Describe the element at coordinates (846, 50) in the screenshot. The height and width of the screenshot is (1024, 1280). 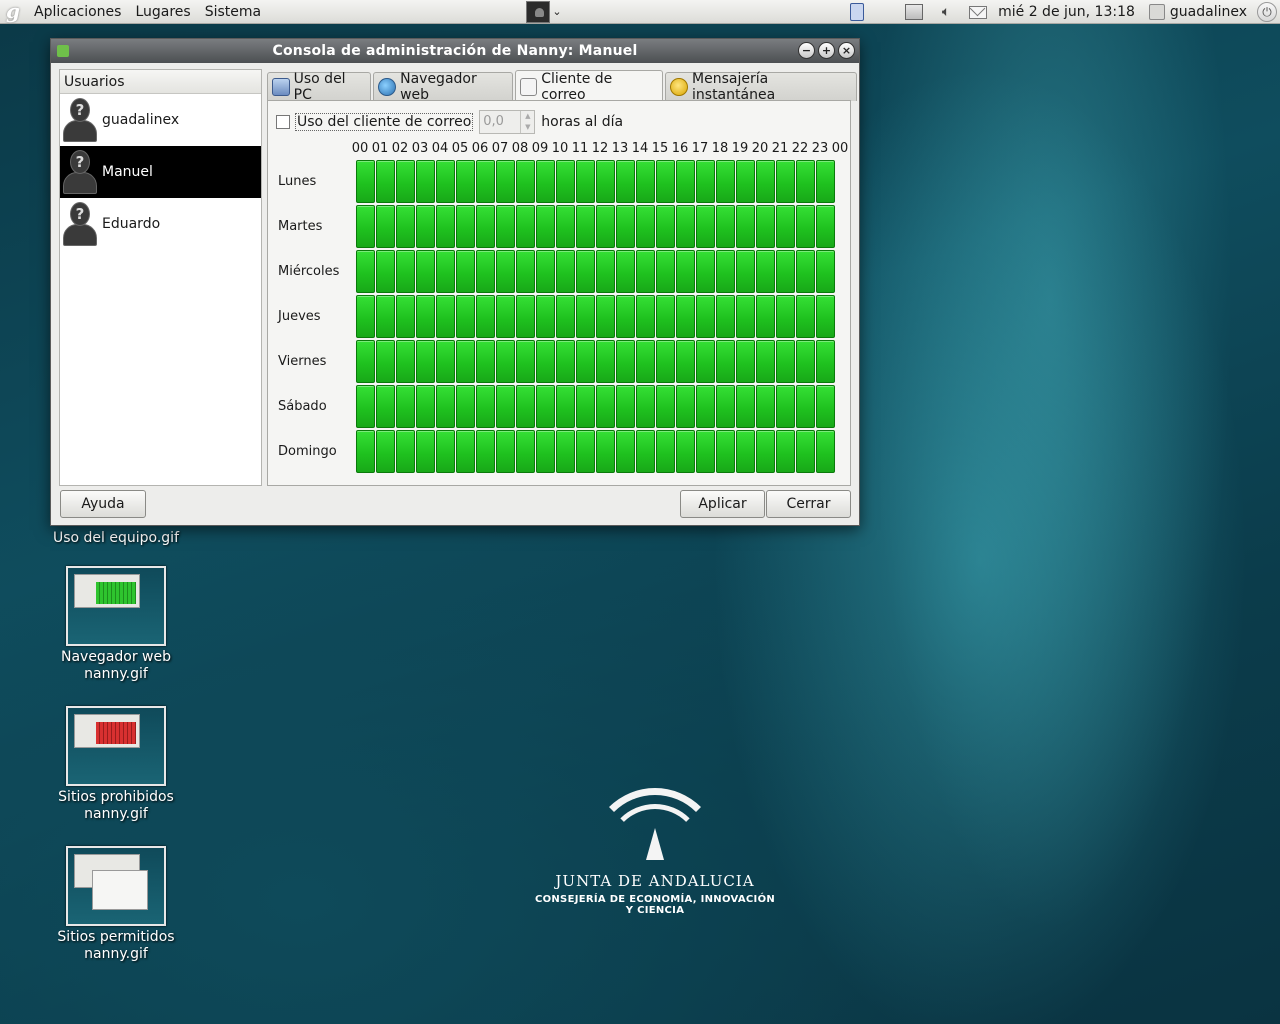
I see `close-icon: ×` at that location.